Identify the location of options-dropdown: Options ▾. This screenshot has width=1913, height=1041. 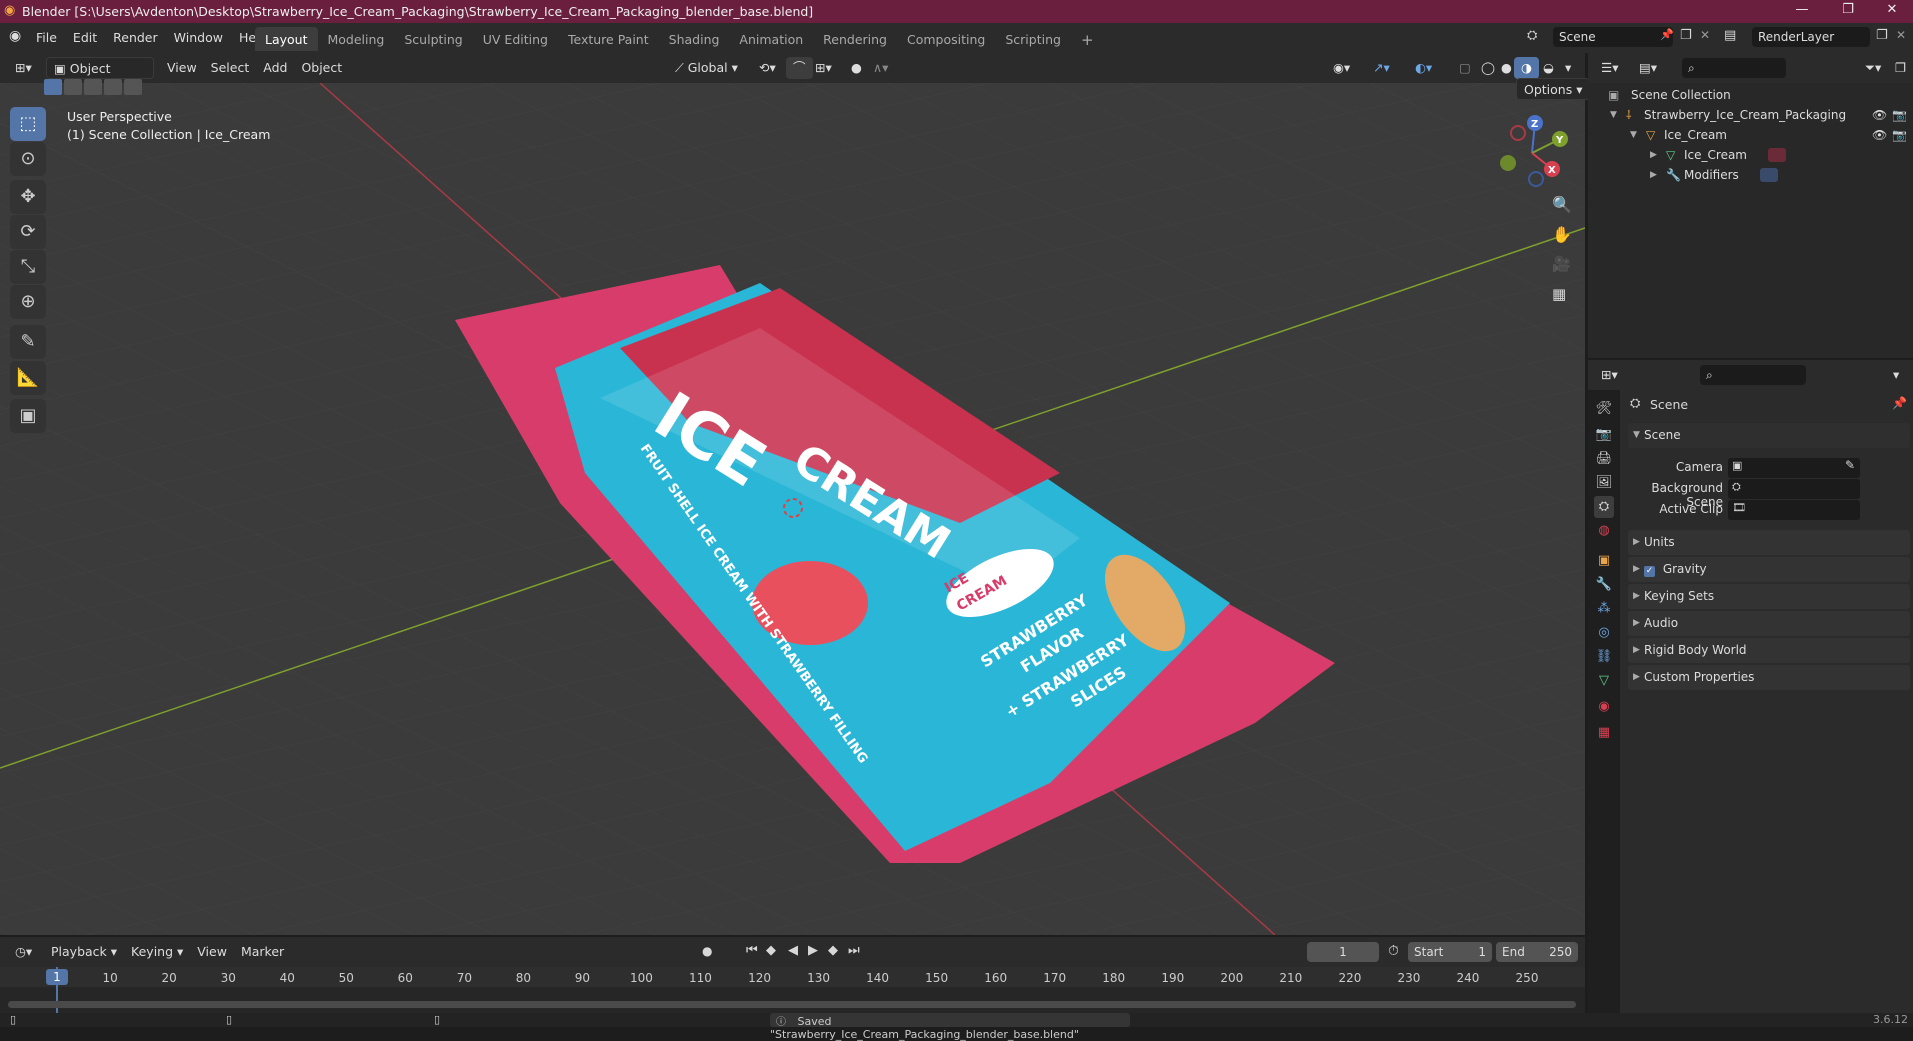
(1553, 89).